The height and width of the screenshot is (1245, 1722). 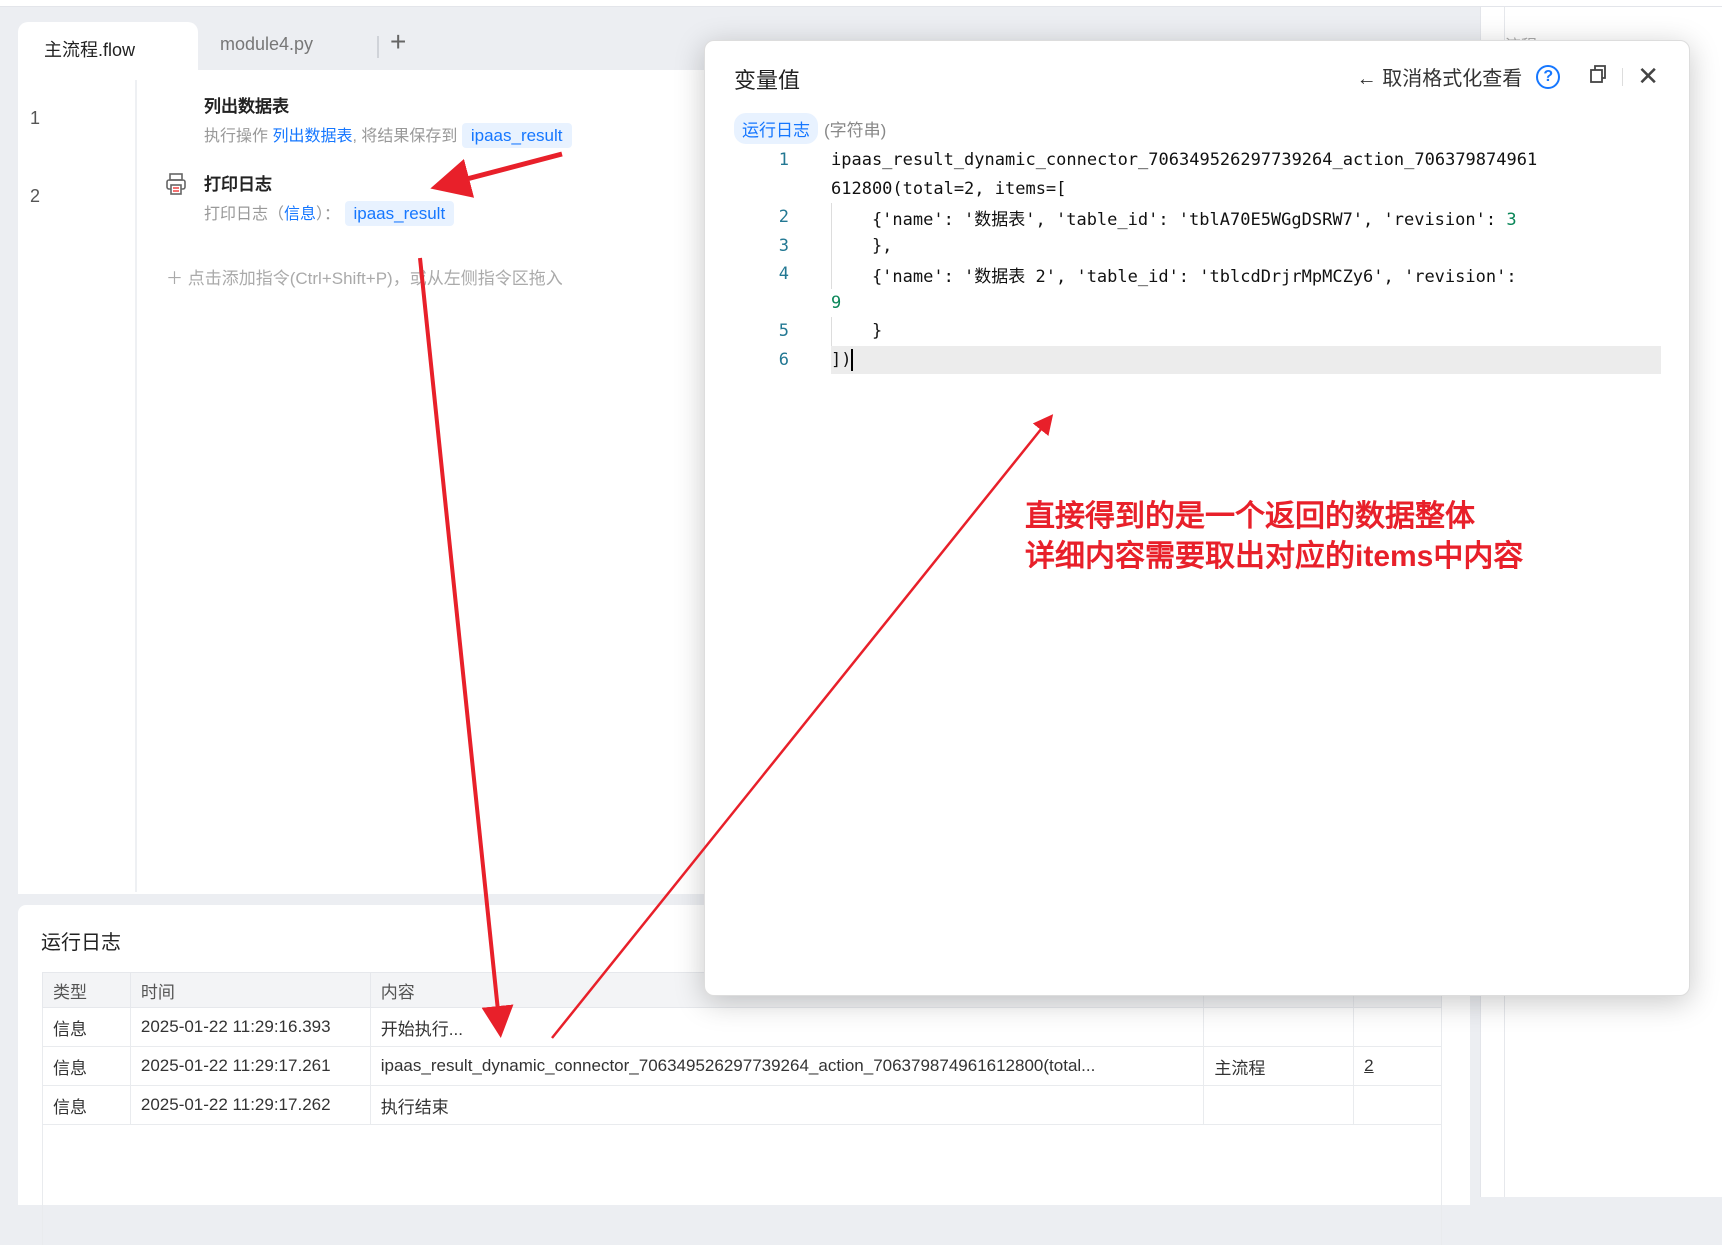 I want to click on code-segment: ]), so click(x=841, y=359).